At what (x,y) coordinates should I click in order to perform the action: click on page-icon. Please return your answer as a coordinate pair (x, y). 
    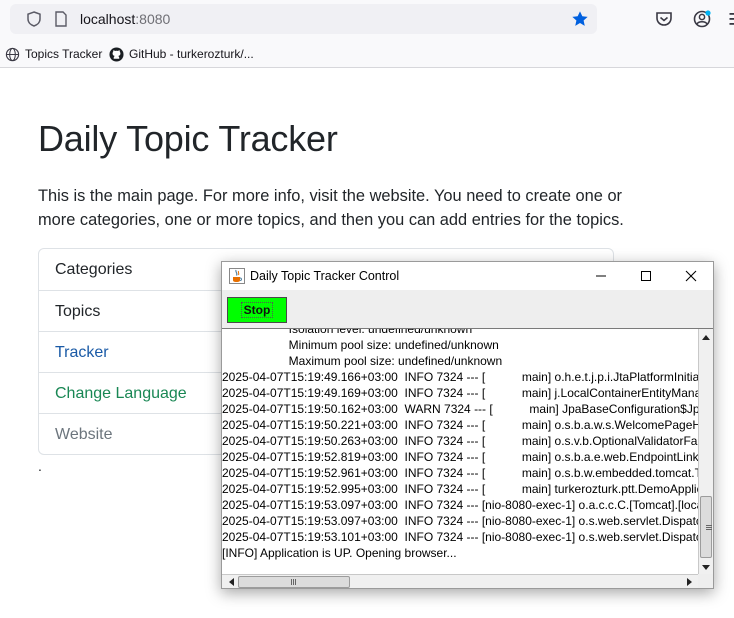
    Looking at the image, I should click on (61, 19).